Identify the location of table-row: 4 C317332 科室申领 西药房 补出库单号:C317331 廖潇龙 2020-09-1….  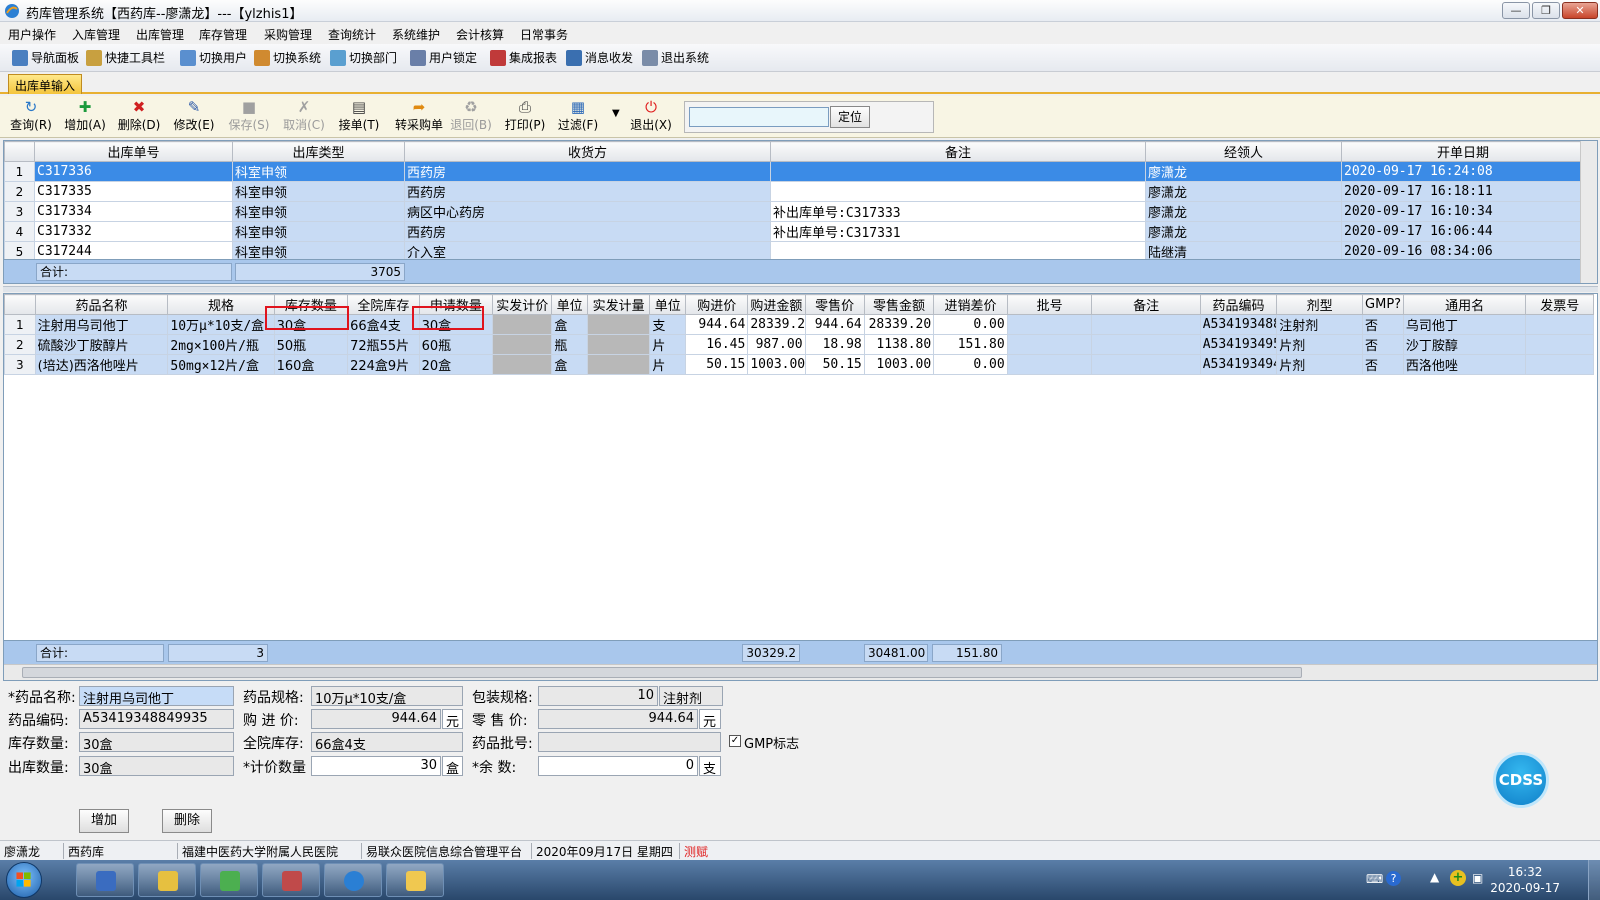
(794, 231).